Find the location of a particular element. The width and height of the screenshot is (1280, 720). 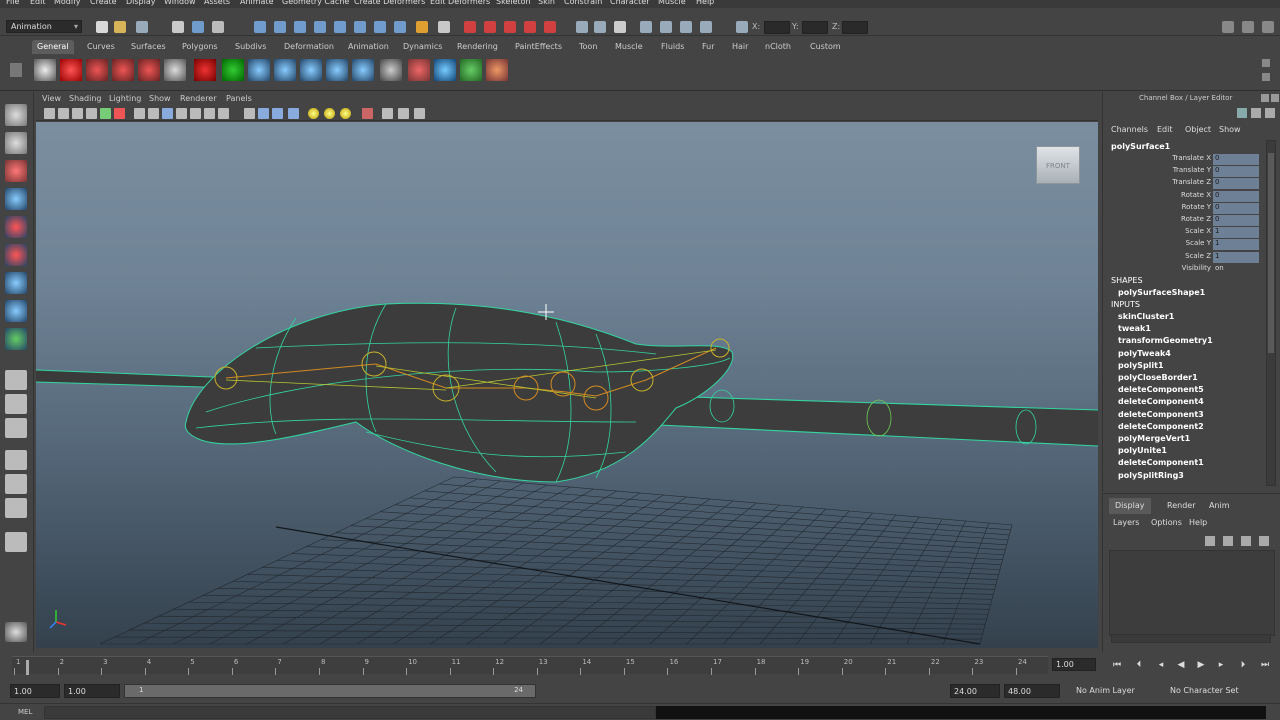

layer-editor-icon is located at coordinates (1256, 113).